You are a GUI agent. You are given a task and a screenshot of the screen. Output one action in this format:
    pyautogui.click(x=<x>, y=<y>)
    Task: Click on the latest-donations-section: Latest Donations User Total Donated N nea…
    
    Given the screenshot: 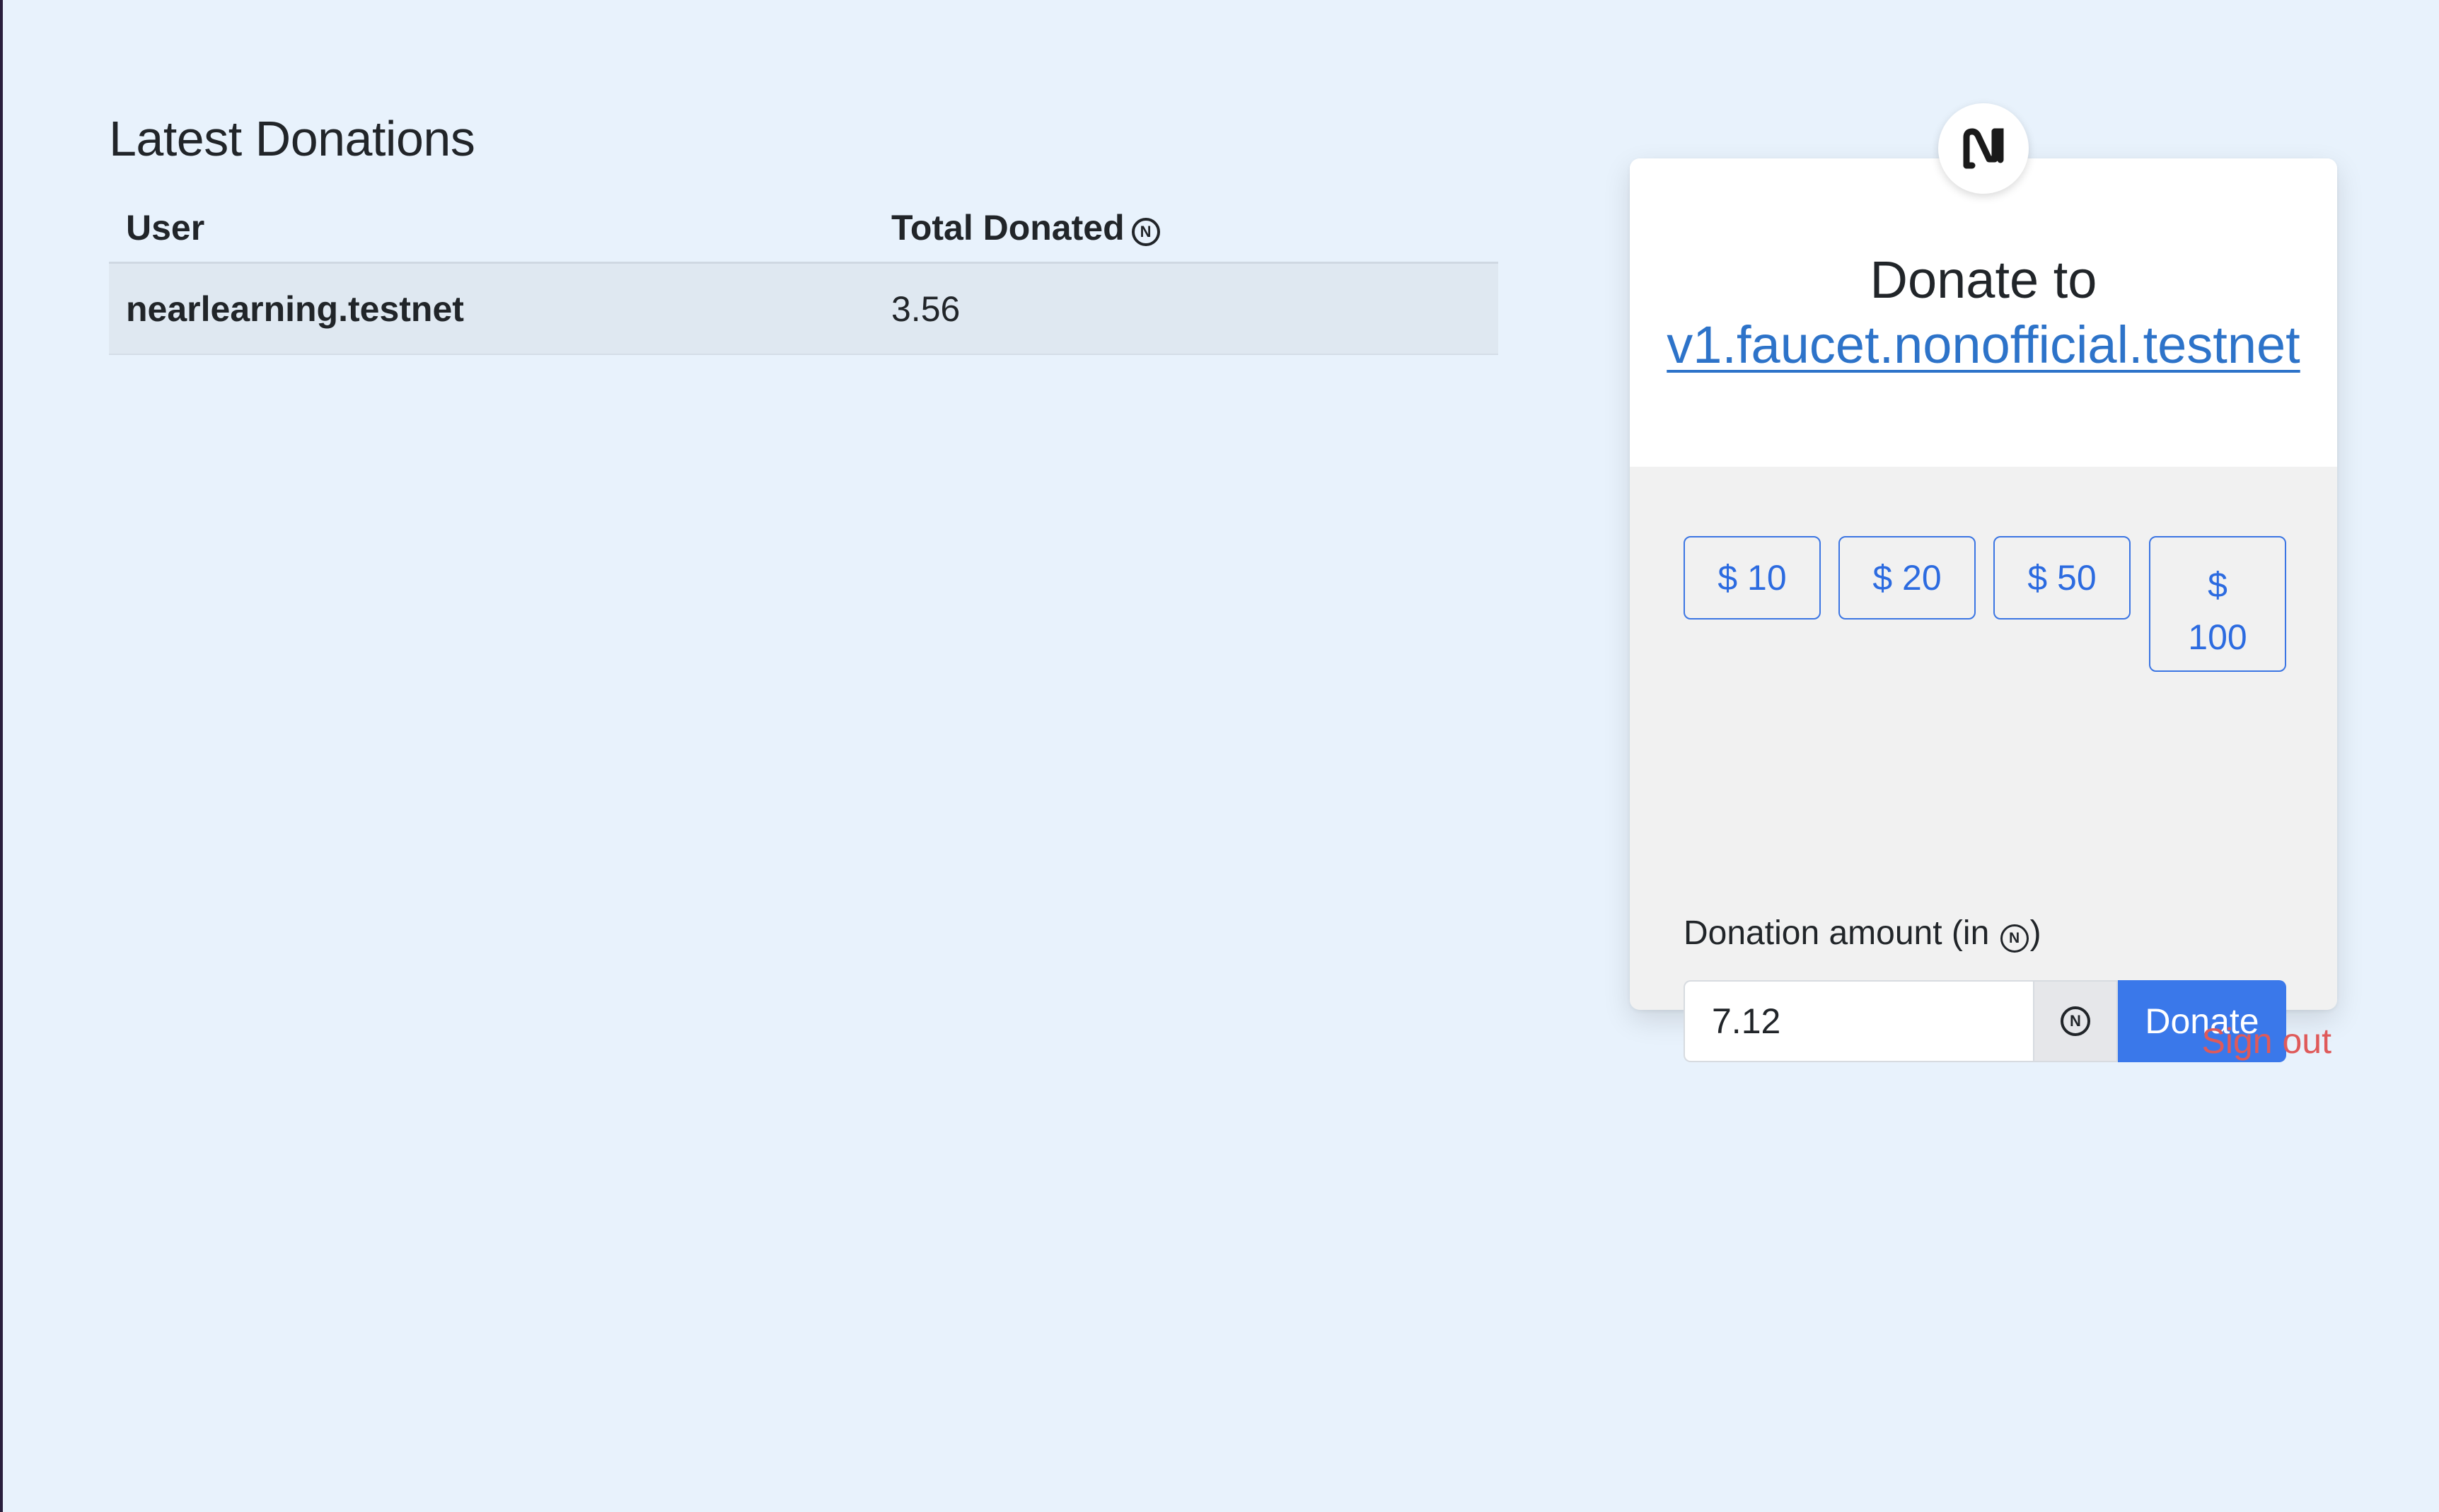 What is the action you would take?
    pyautogui.click(x=803, y=230)
    